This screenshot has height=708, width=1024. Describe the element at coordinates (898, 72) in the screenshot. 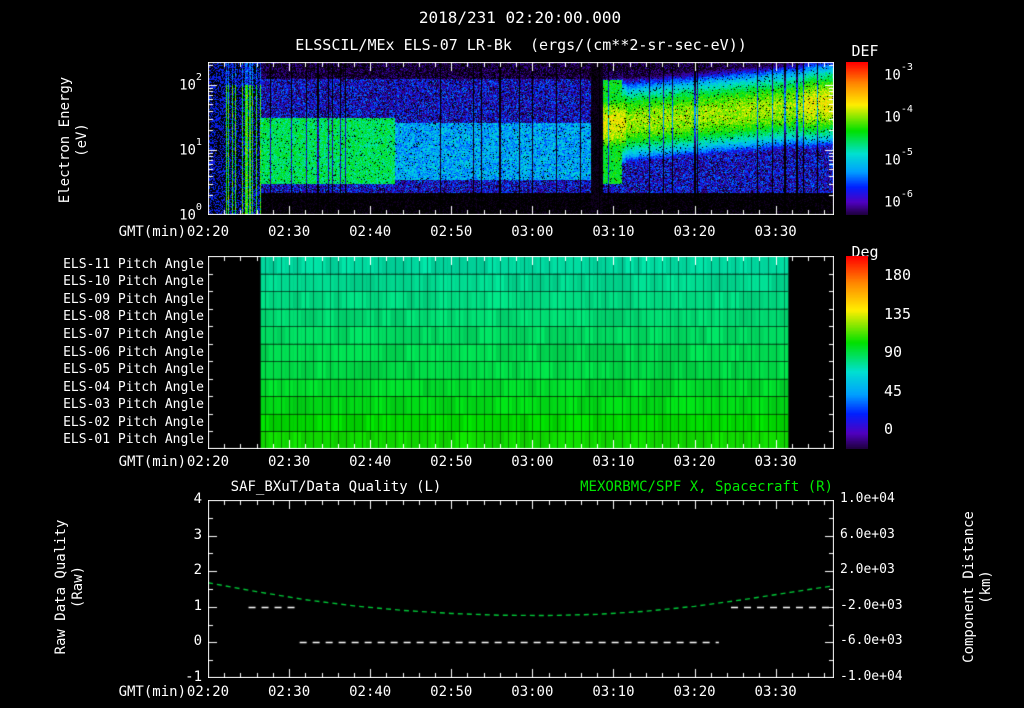

I see `def-colorbar-tick: 10-3` at that location.